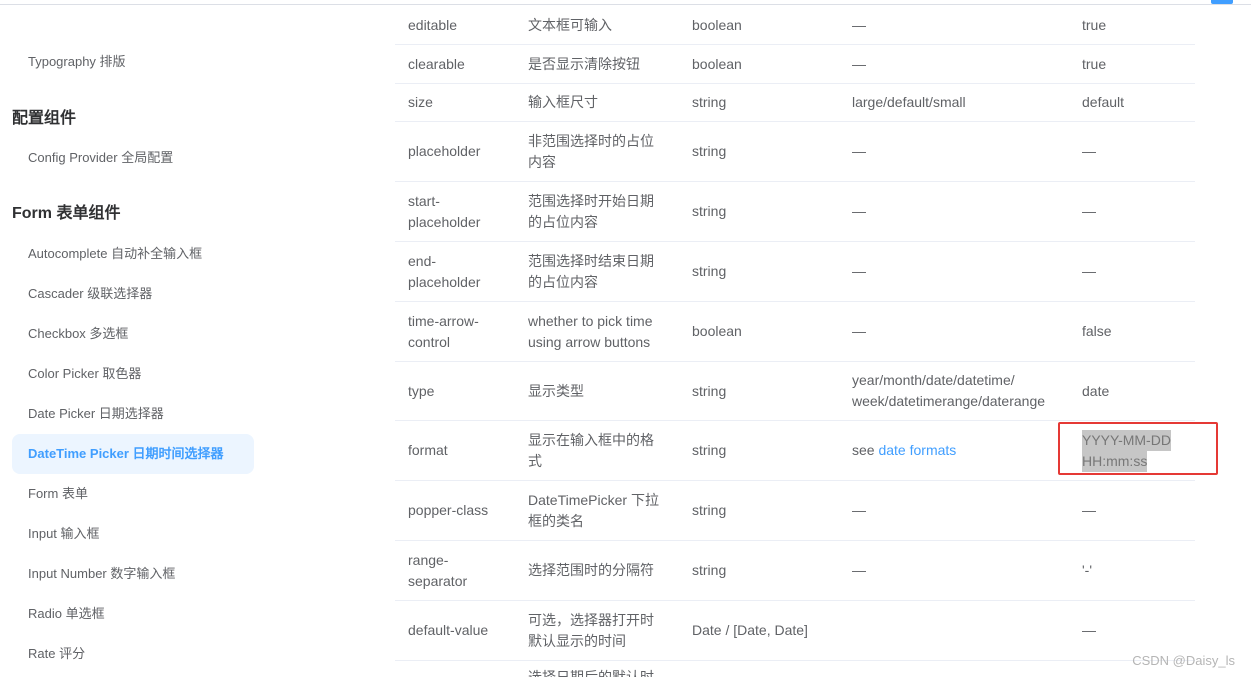  Describe the element at coordinates (795, 571) in the screenshot. I see `table-row: range-separator 选择范围时的分隔符 string — '-'` at that location.